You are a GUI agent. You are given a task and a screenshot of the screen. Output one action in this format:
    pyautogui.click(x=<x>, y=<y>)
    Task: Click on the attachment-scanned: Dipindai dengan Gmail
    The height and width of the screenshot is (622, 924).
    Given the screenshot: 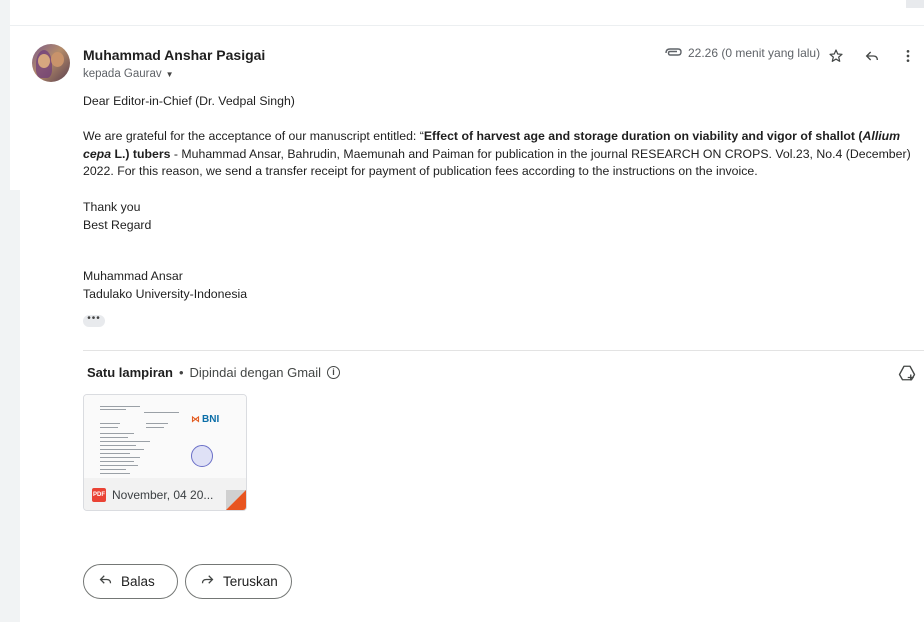 What is the action you would take?
    pyautogui.click(x=255, y=372)
    